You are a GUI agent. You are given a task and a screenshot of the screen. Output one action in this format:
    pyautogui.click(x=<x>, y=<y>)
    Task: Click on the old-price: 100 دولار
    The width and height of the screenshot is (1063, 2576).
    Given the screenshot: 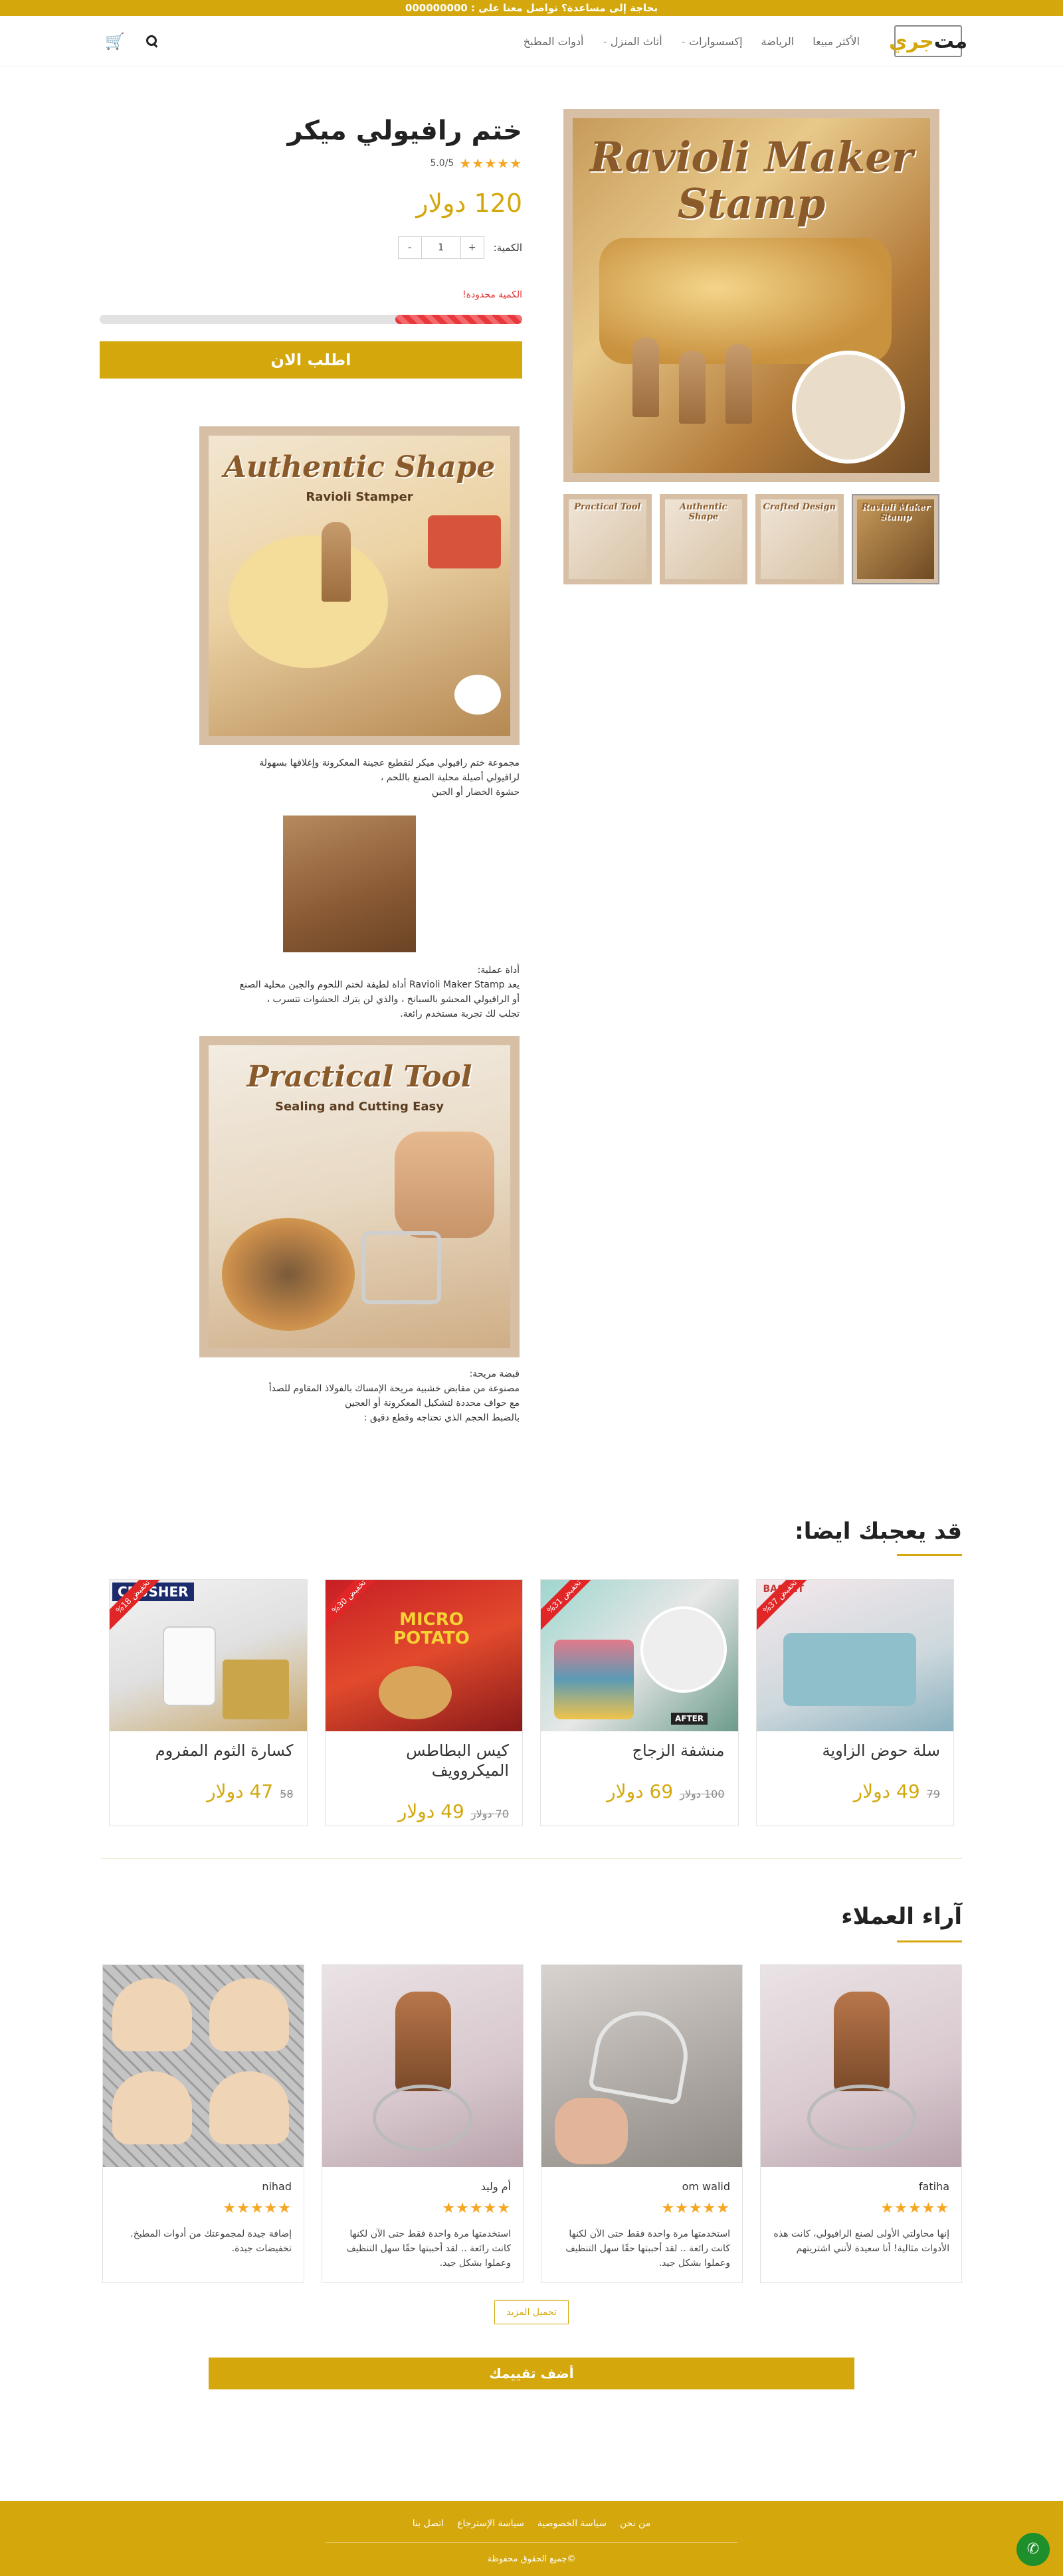 What is the action you would take?
    pyautogui.click(x=702, y=1794)
    